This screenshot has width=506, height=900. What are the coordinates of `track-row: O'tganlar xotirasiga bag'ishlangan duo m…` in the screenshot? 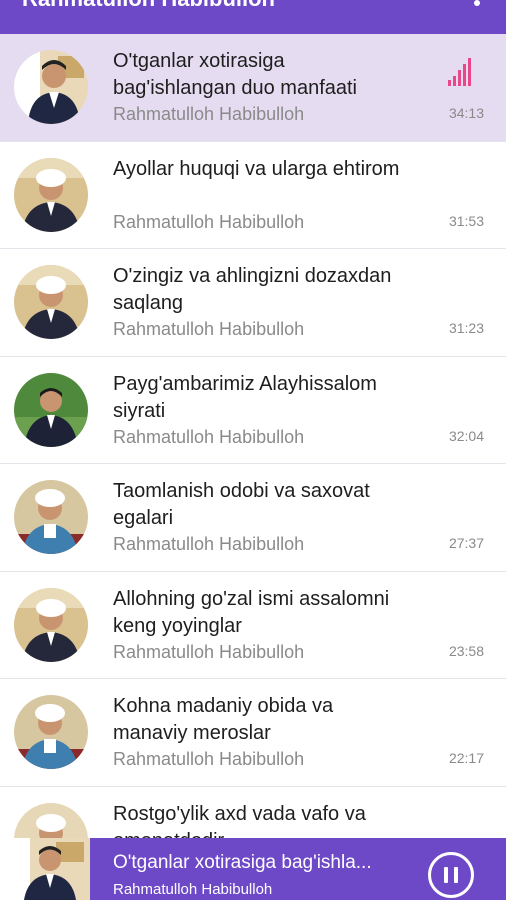 It's located at (253, 88).